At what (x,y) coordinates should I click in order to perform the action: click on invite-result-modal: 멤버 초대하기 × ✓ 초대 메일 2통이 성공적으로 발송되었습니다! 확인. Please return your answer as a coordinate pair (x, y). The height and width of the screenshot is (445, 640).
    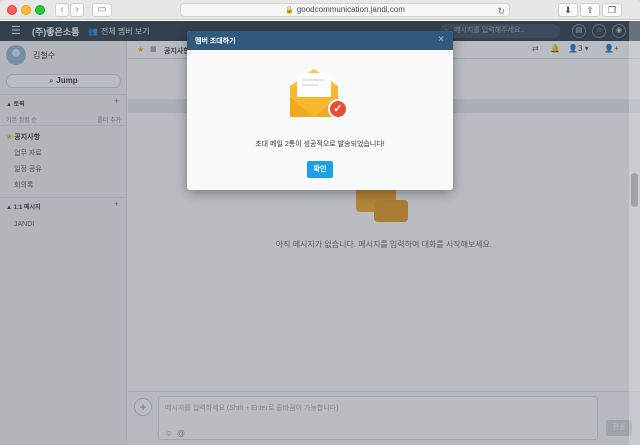
    Looking at the image, I should click on (320, 110).